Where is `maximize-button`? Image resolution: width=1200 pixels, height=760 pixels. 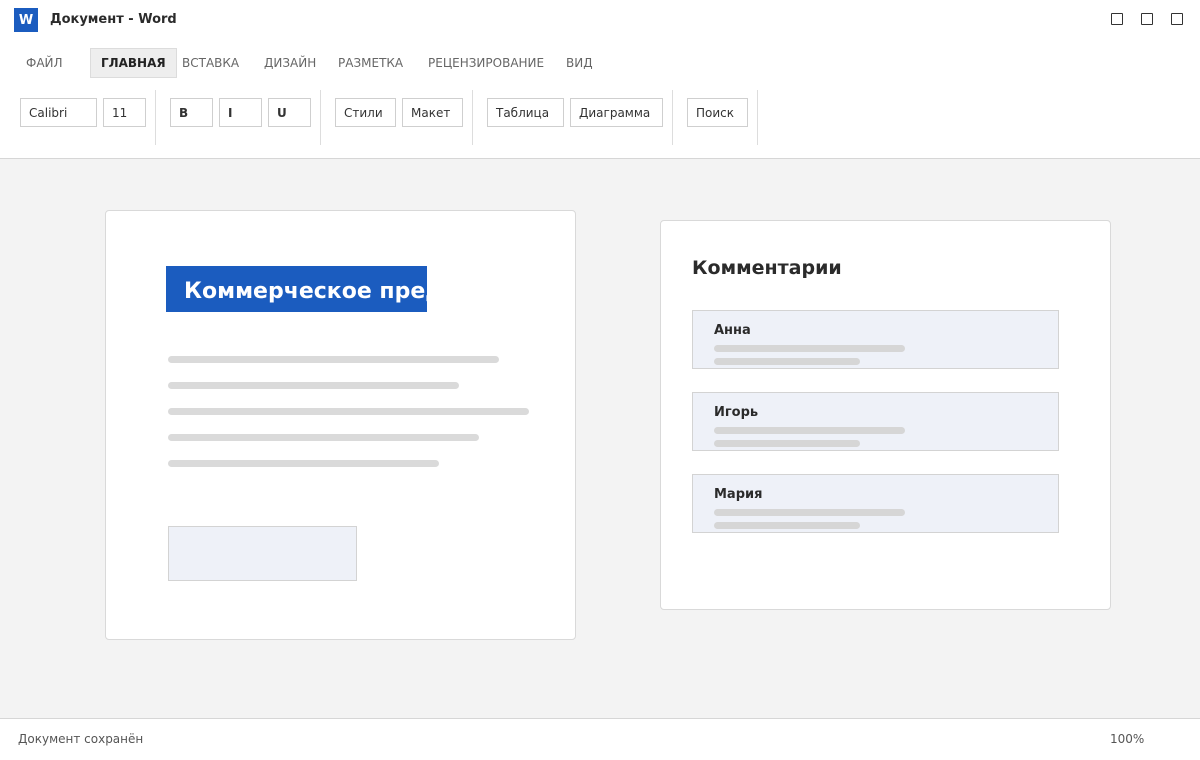
maximize-button is located at coordinates (1147, 19).